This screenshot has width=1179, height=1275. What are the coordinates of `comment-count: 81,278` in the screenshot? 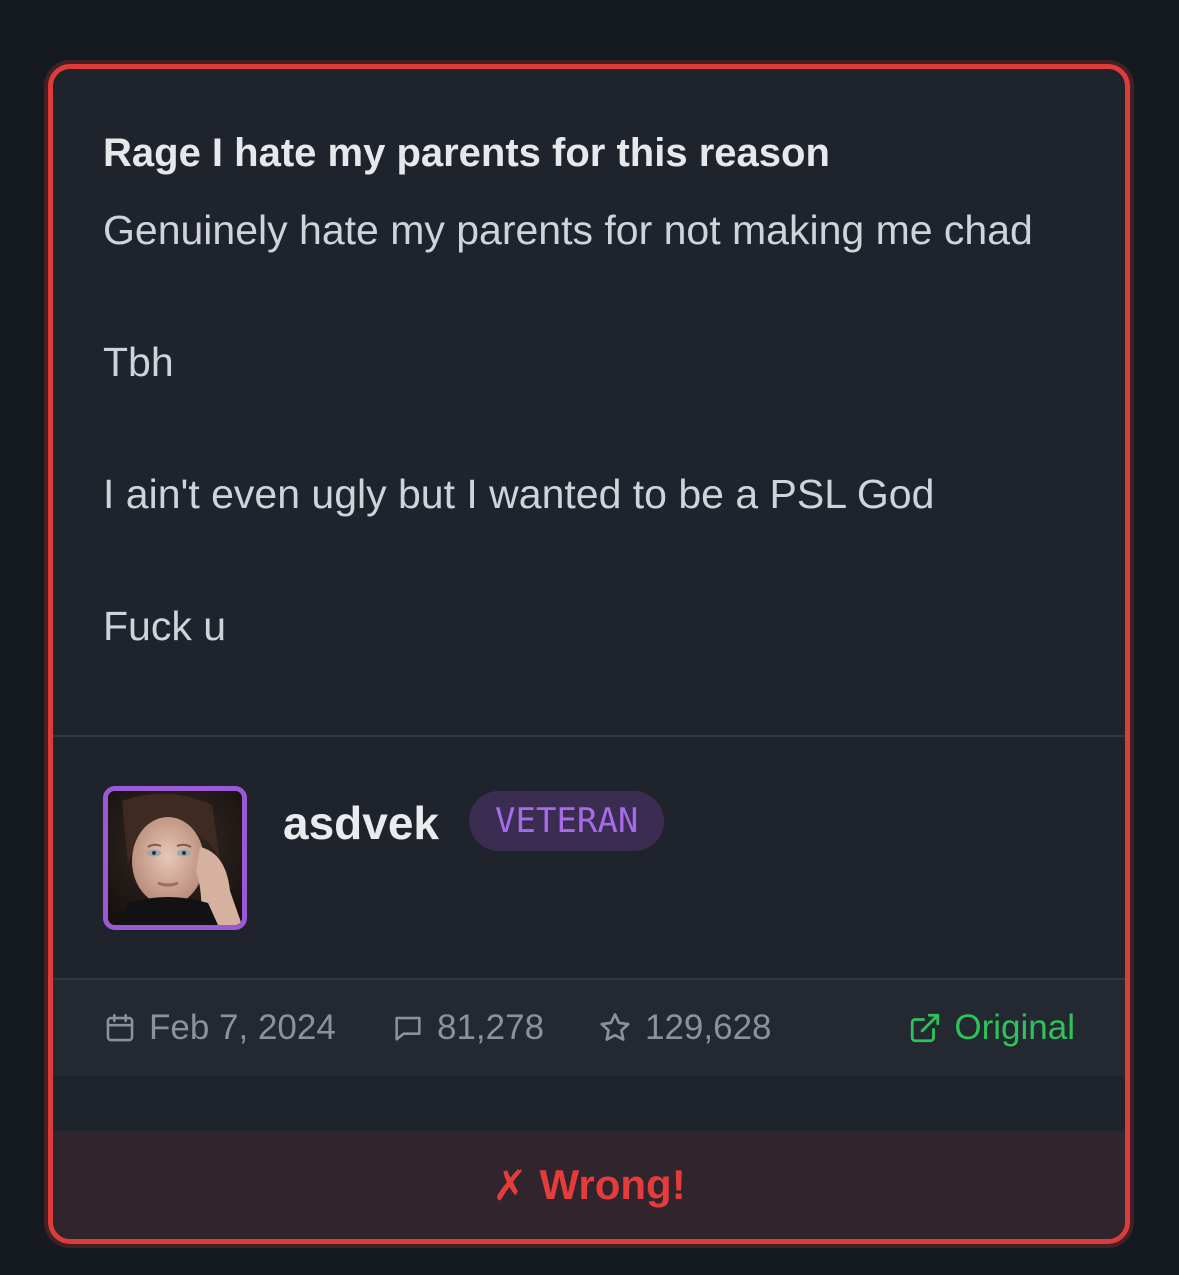 It's located at (467, 1028).